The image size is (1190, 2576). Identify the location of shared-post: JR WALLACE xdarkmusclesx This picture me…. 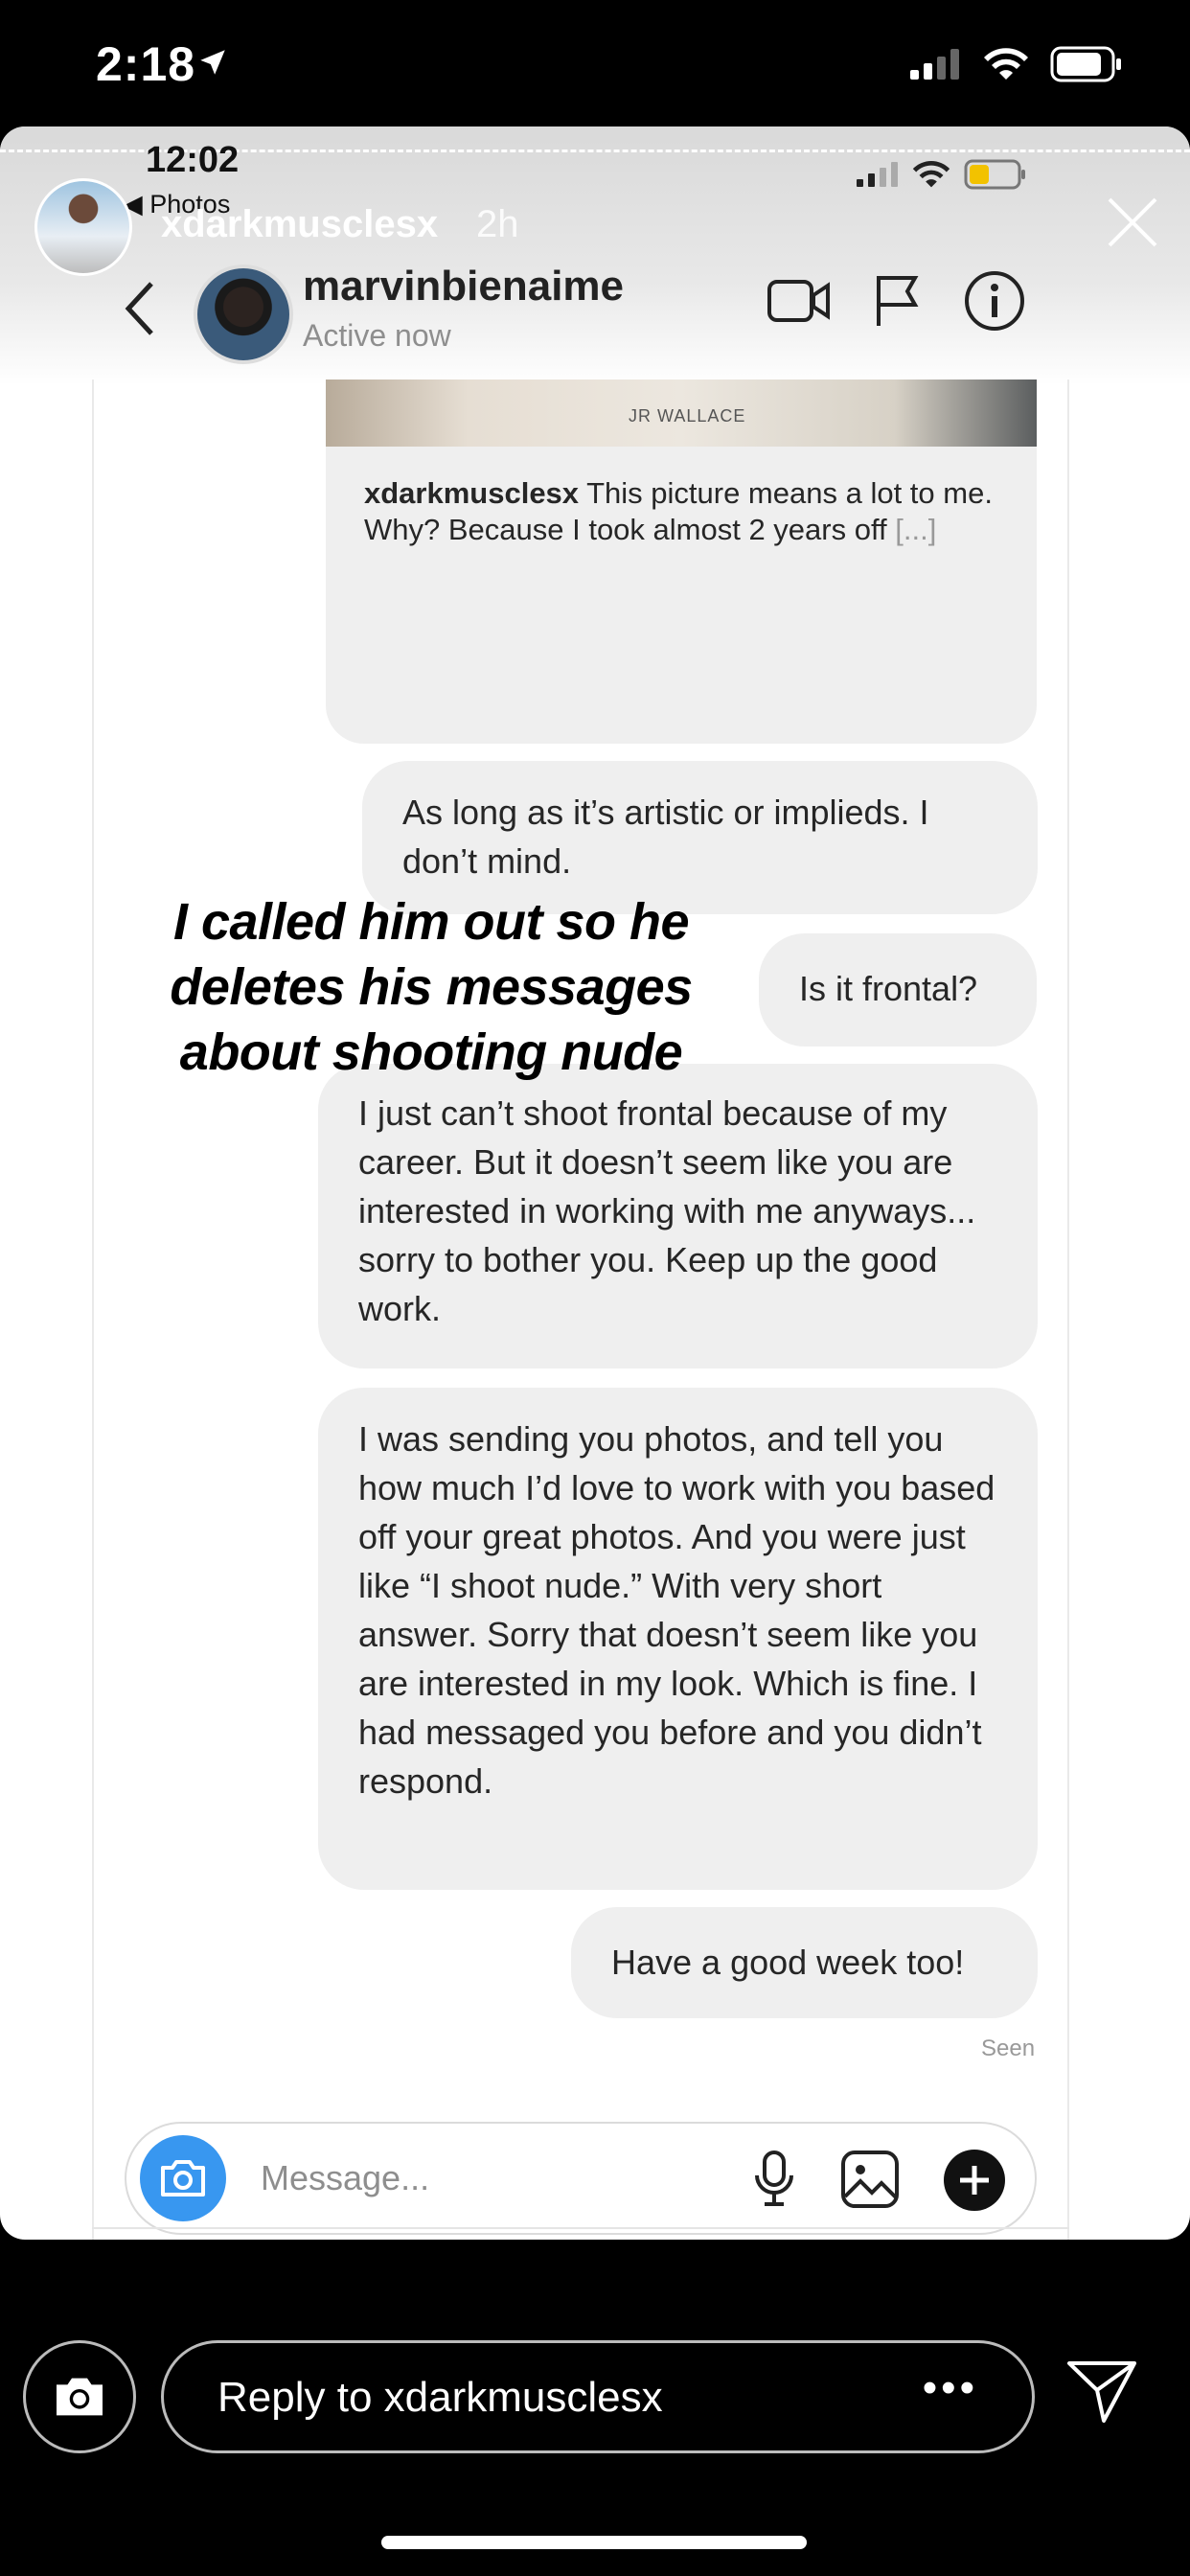
(682, 562).